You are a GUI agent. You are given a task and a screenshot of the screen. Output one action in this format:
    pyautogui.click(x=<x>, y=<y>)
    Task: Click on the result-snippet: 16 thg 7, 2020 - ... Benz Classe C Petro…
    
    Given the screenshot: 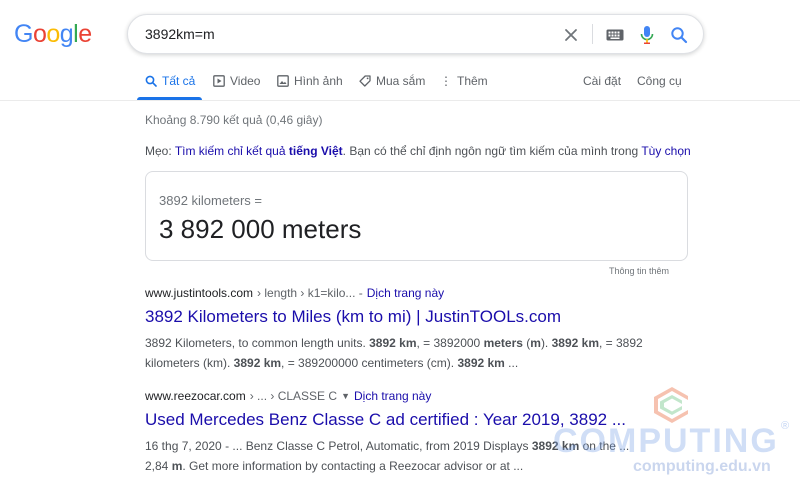 What is the action you would take?
    pyautogui.click(x=395, y=456)
    